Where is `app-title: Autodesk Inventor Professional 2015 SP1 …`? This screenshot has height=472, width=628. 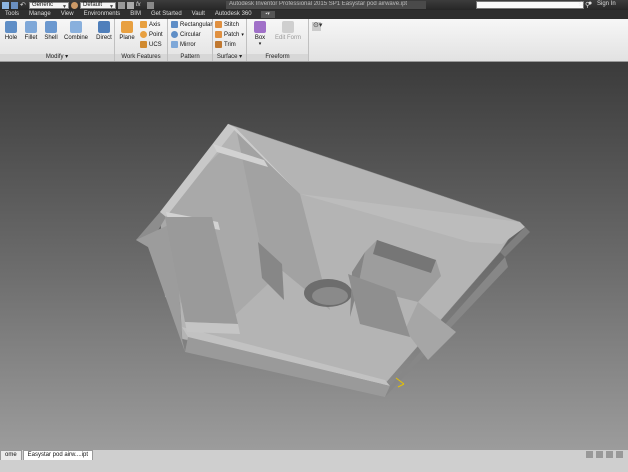
app-title: Autodesk Inventor Professional 2015 SP1 … is located at coordinates (326, 5).